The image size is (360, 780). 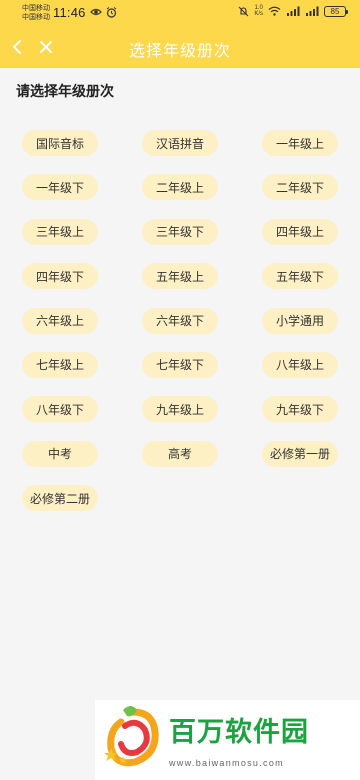 I want to click on grade-option-chip: 一年级上, so click(x=300, y=143).